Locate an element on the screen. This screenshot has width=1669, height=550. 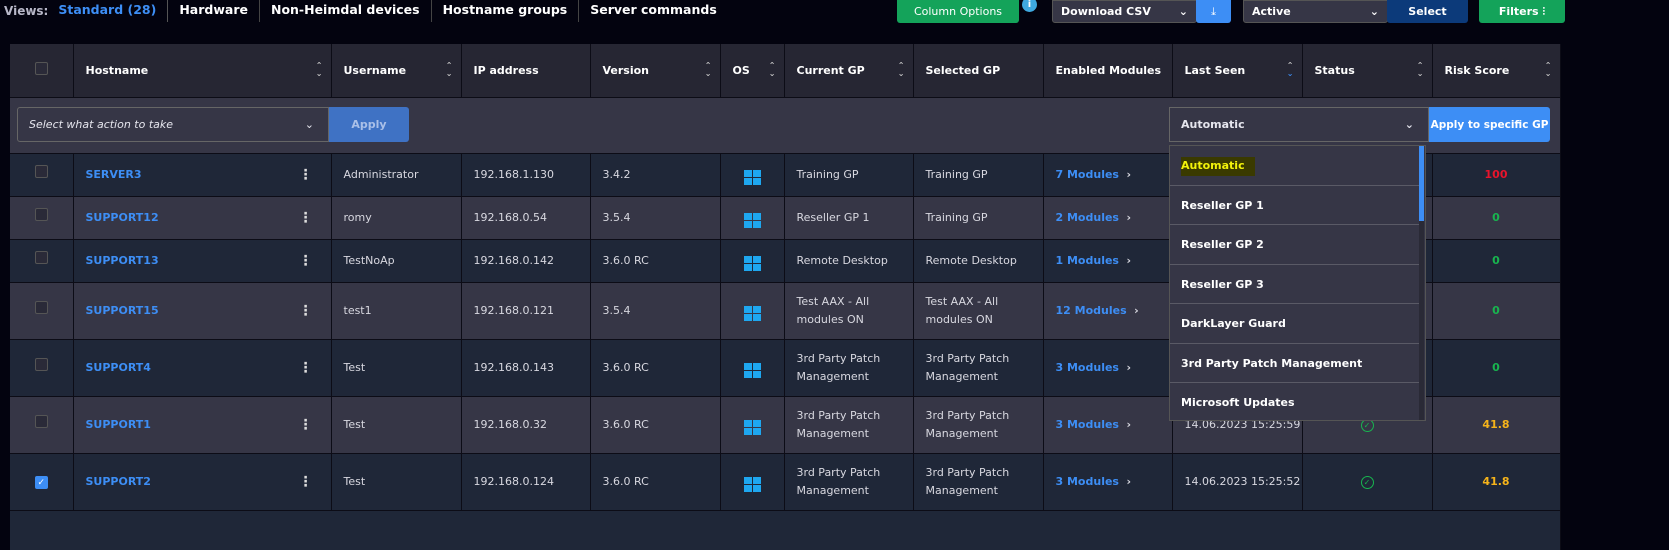
modules-link: 1 Modules is located at coordinates (1087, 260).